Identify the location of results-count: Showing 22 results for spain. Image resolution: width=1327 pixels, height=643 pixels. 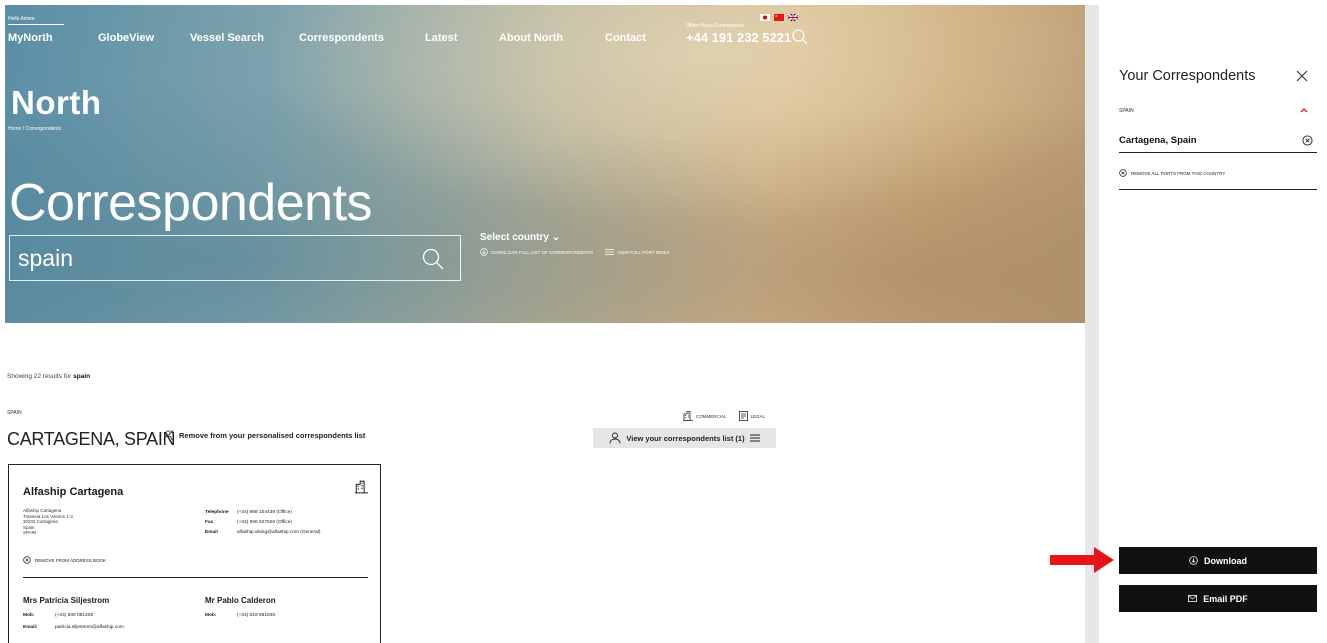
(48, 376).